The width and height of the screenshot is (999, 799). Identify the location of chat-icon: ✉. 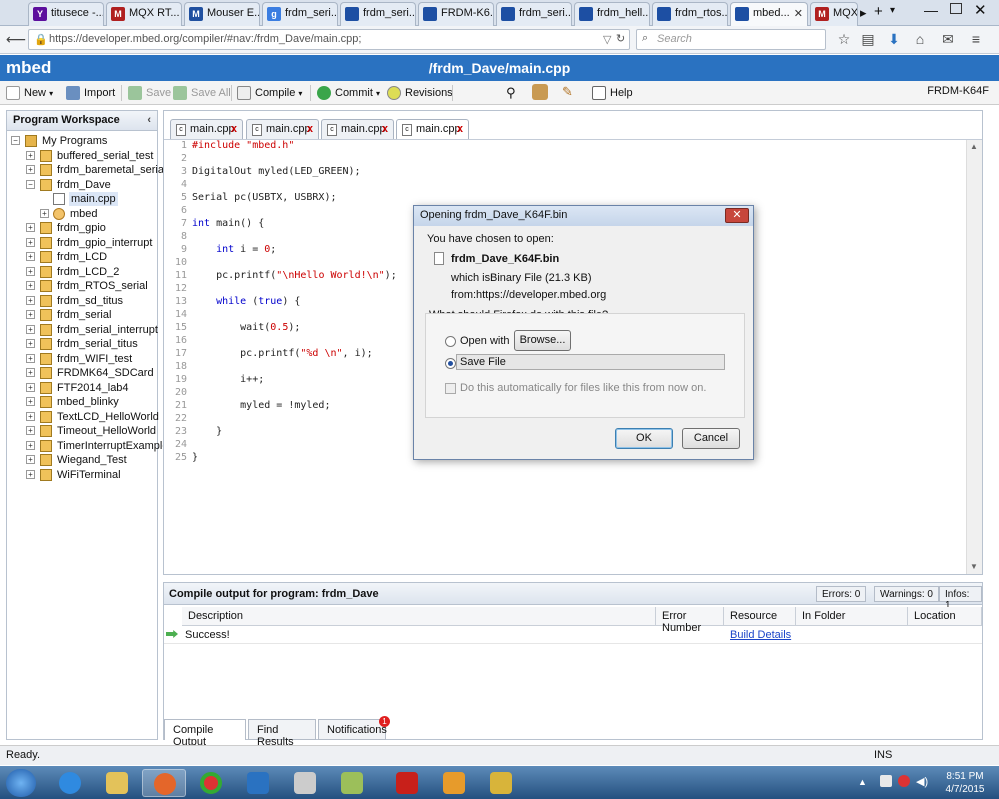
(948, 39).